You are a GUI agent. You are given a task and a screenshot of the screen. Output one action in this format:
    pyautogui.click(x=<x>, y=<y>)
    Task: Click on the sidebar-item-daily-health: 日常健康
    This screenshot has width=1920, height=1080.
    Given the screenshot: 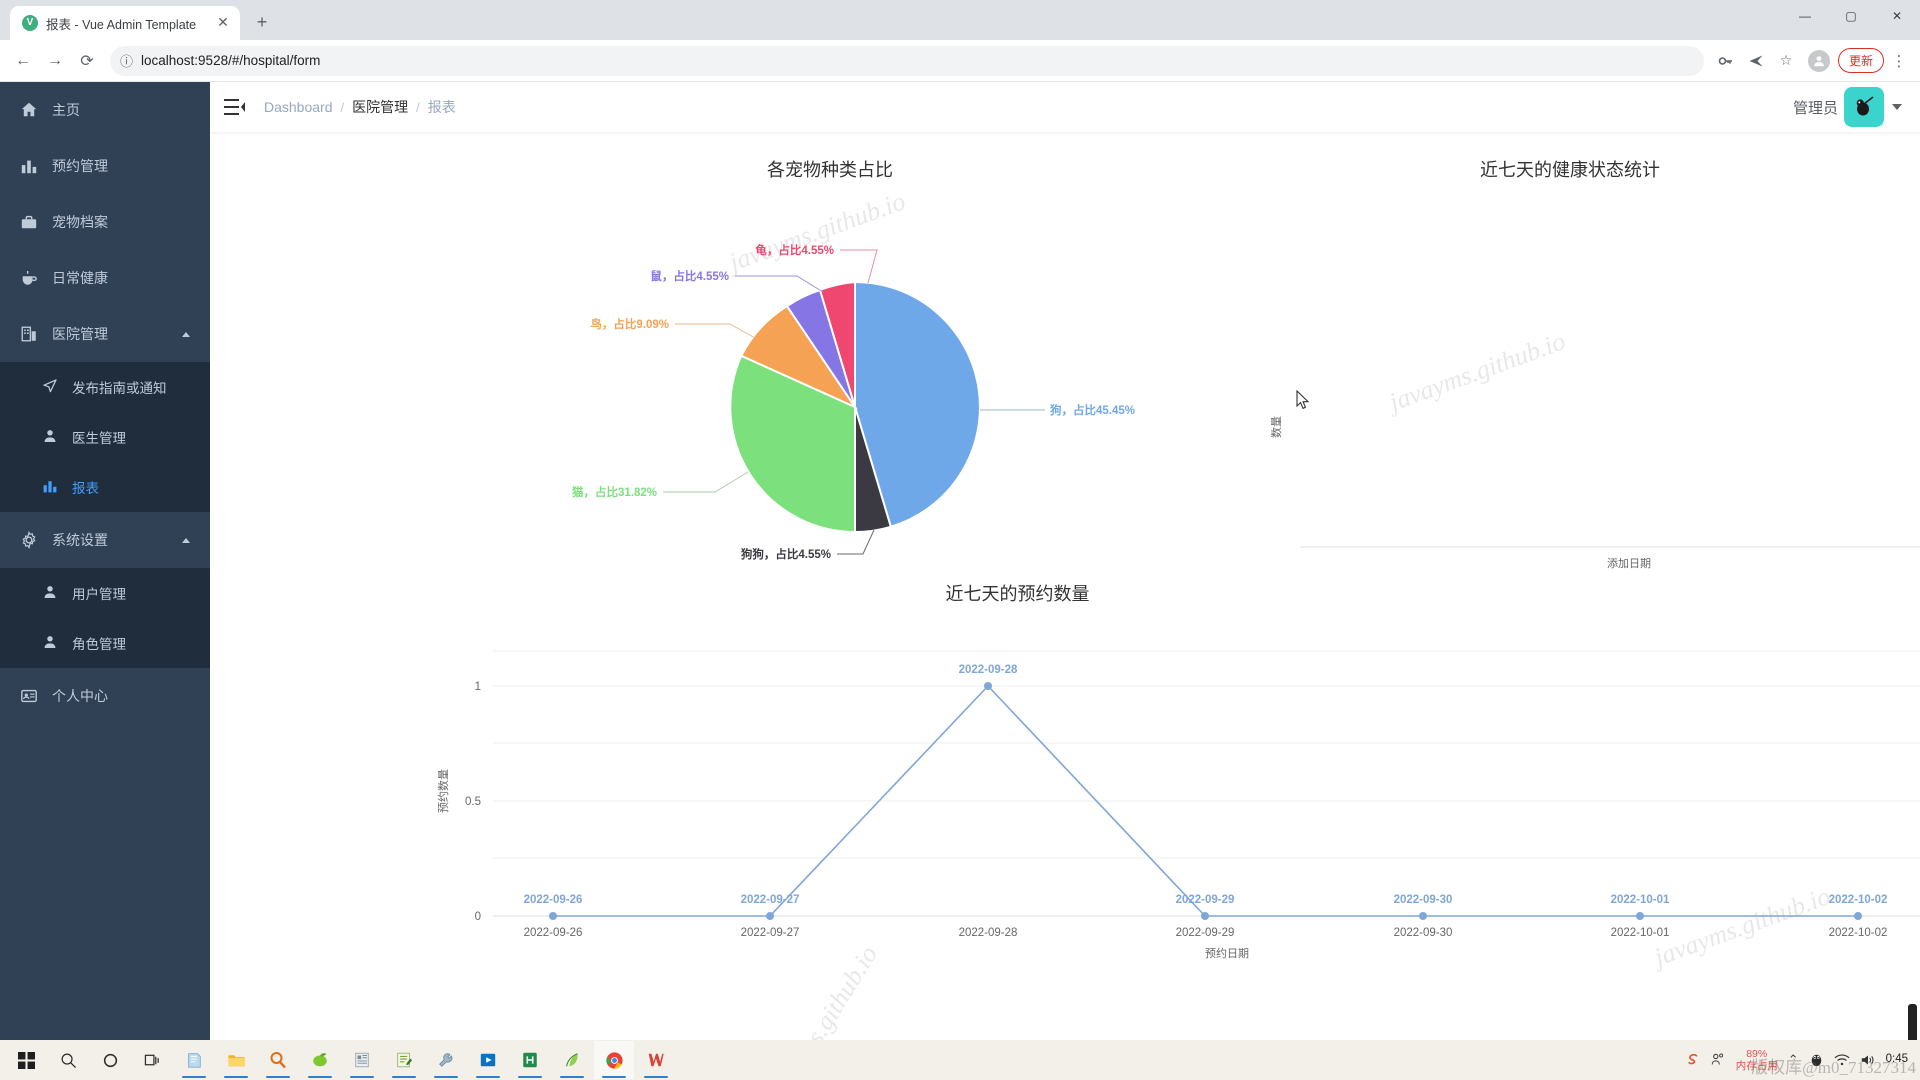 What is the action you would take?
    pyautogui.click(x=105, y=278)
    